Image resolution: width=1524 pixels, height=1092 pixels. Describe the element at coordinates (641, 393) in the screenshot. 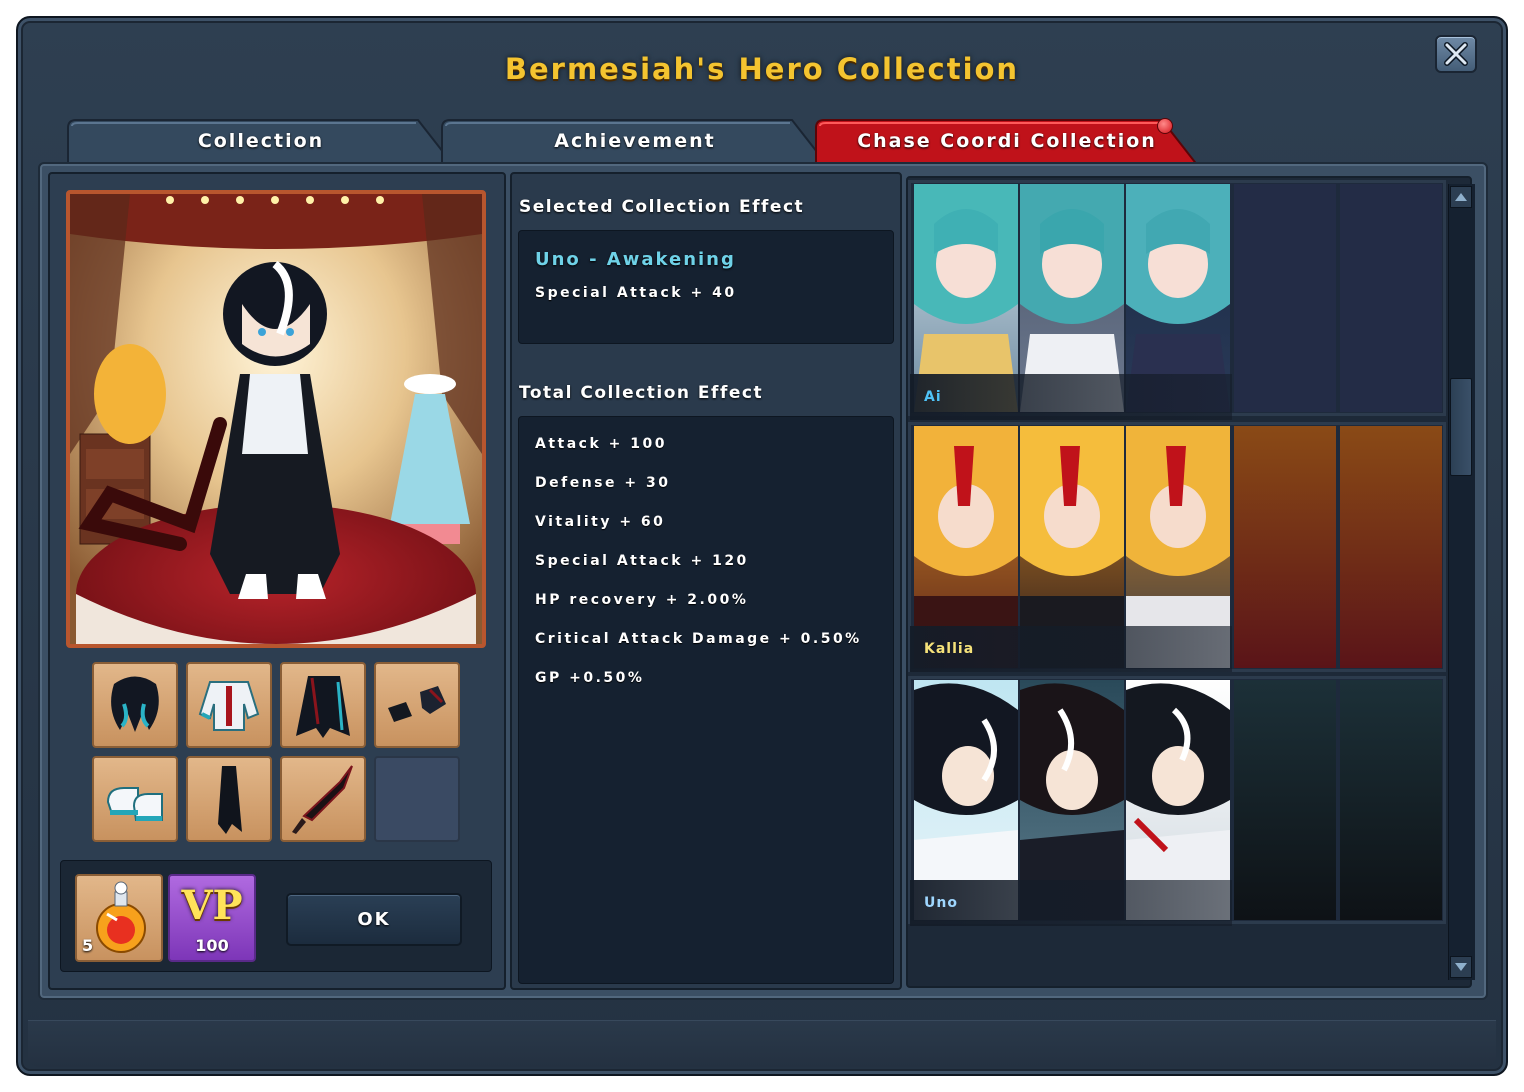

I see `total-effect-heading: Total Collection Effect` at that location.